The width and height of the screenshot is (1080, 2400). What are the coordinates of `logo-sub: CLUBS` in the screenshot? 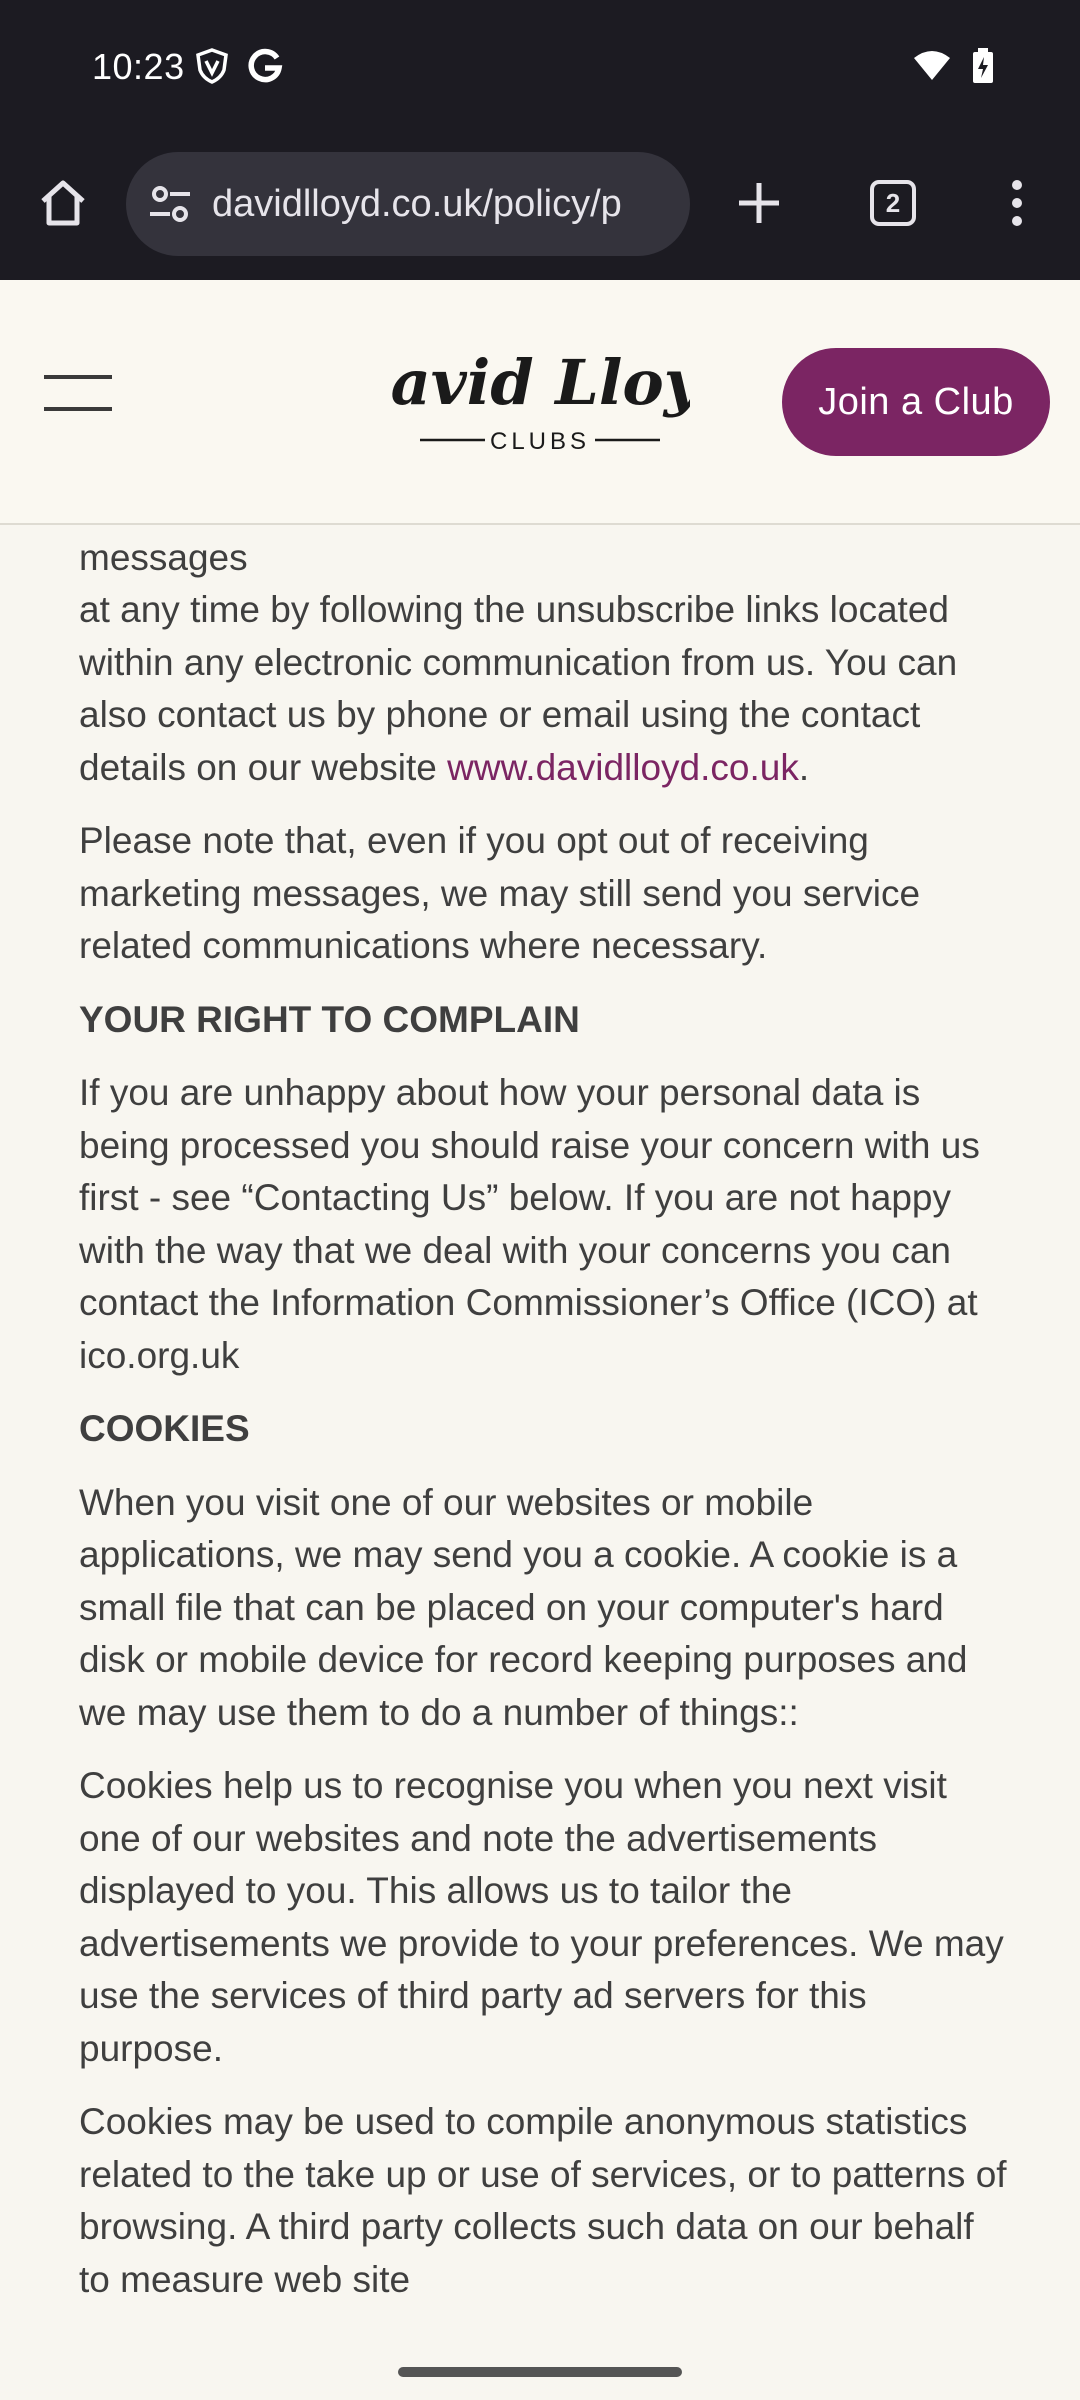 It's located at (540, 441).